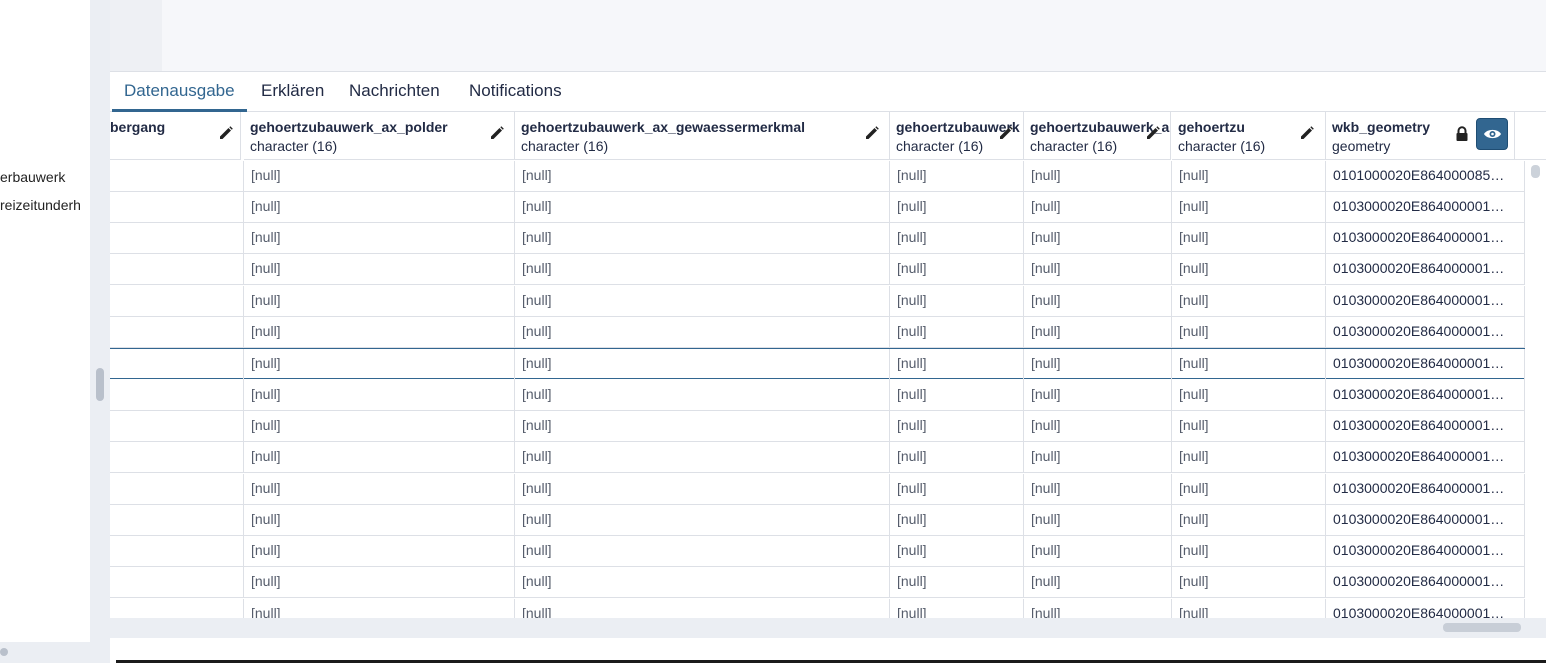 This screenshot has width=1546, height=663. Describe the element at coordinates (1420, 136) in the screenshot. I see `column-header: wkb_geometry geometry` at that location.